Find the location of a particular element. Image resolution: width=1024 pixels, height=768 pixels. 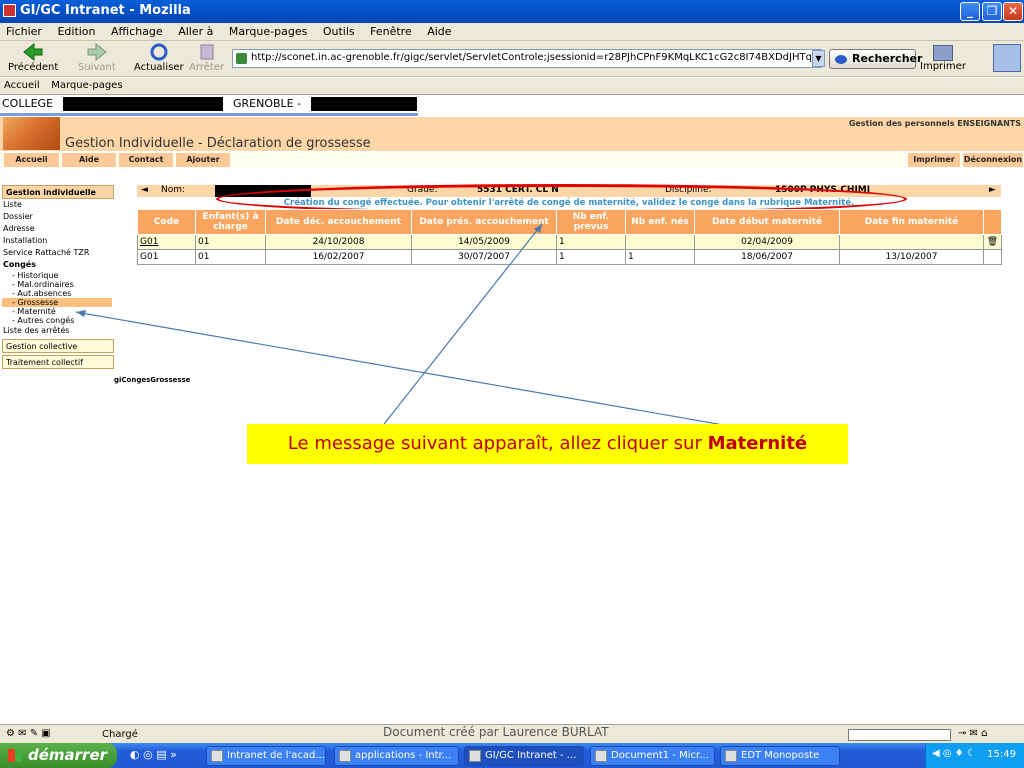

maximize-button: ❐ is located at coordinates (992, 11).